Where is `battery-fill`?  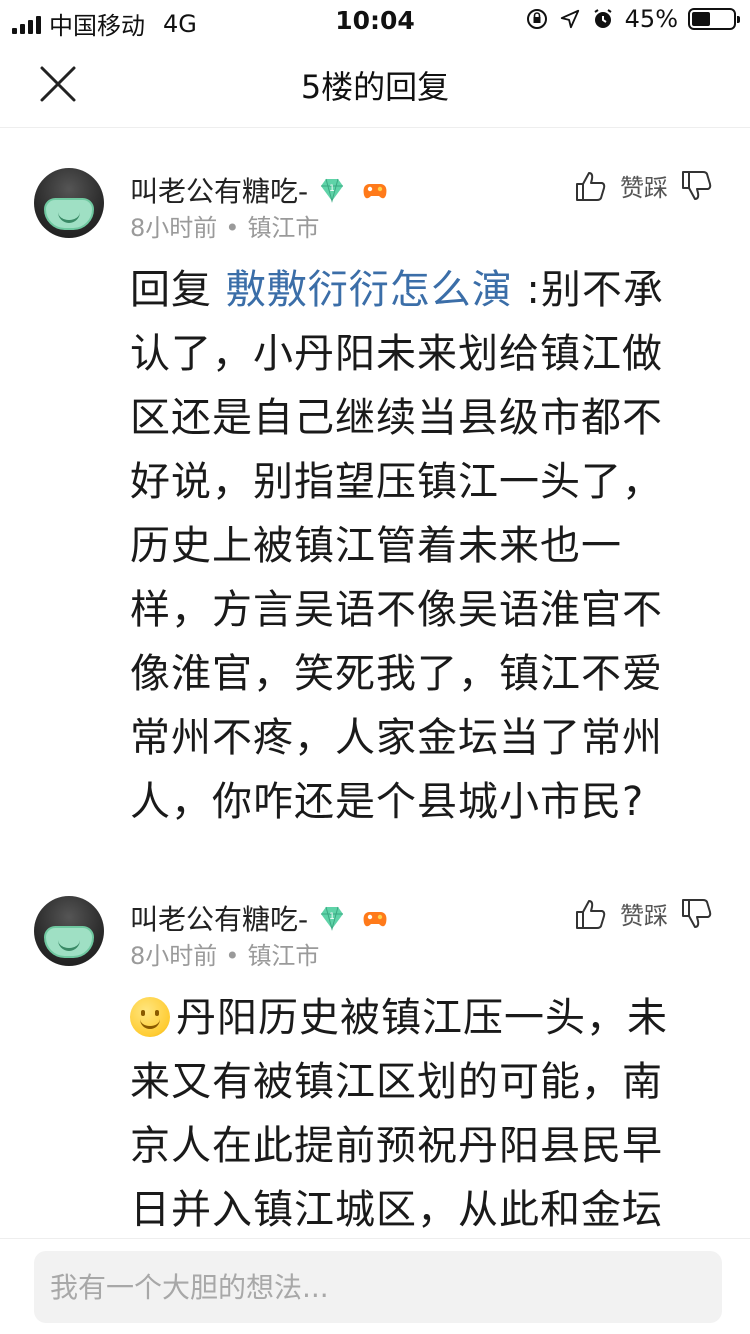 battery-fill is located at coordinates (701, 19).